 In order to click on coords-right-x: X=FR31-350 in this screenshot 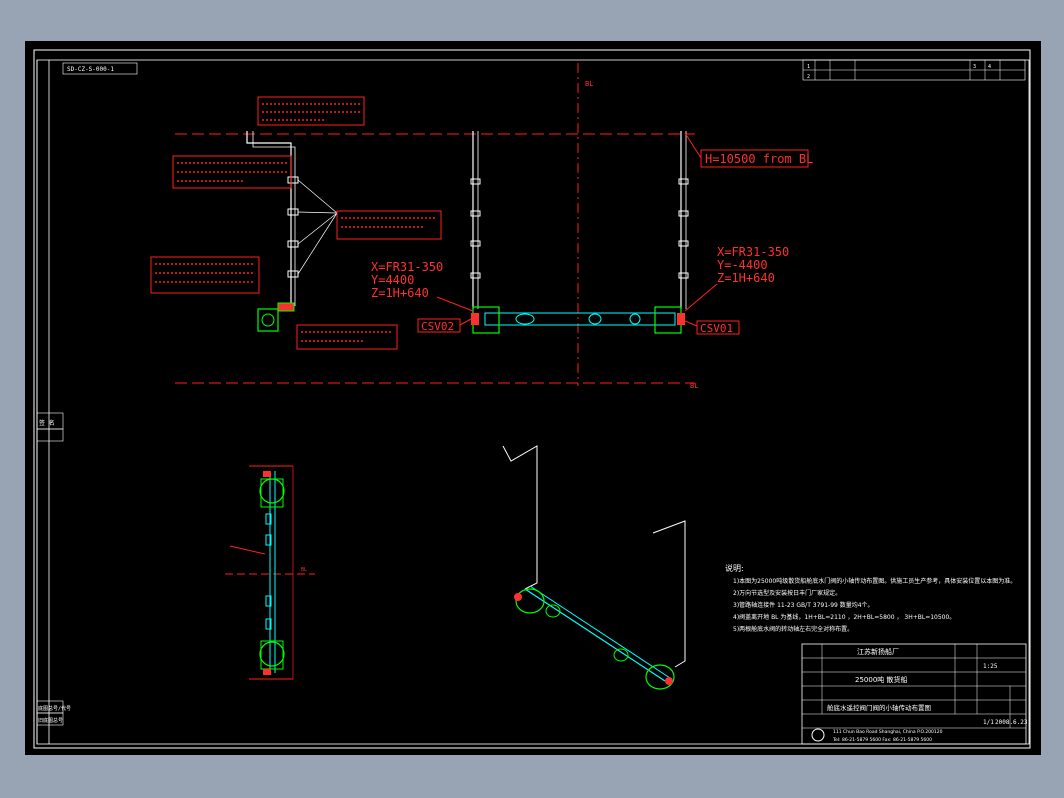, I will do `click(753, 252)`.